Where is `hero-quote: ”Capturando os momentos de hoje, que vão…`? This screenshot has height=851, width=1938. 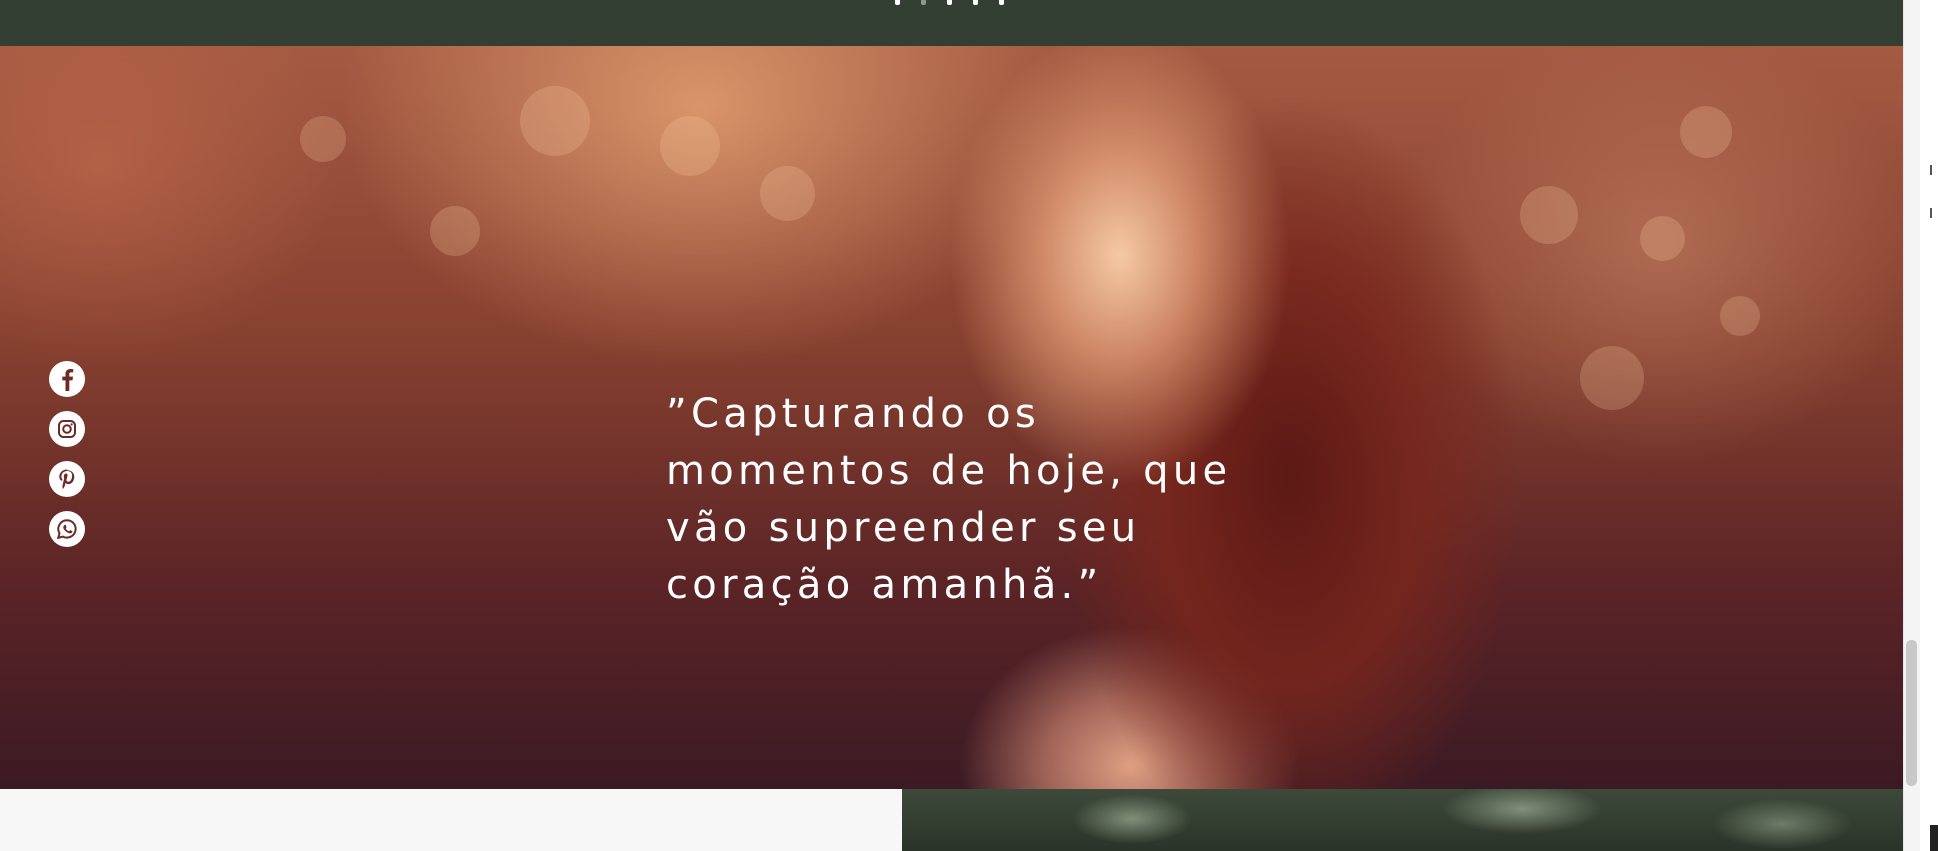 hero-quote: ”Capturando os momentos de hoje, que vão… is located at coordinates (949, 499).